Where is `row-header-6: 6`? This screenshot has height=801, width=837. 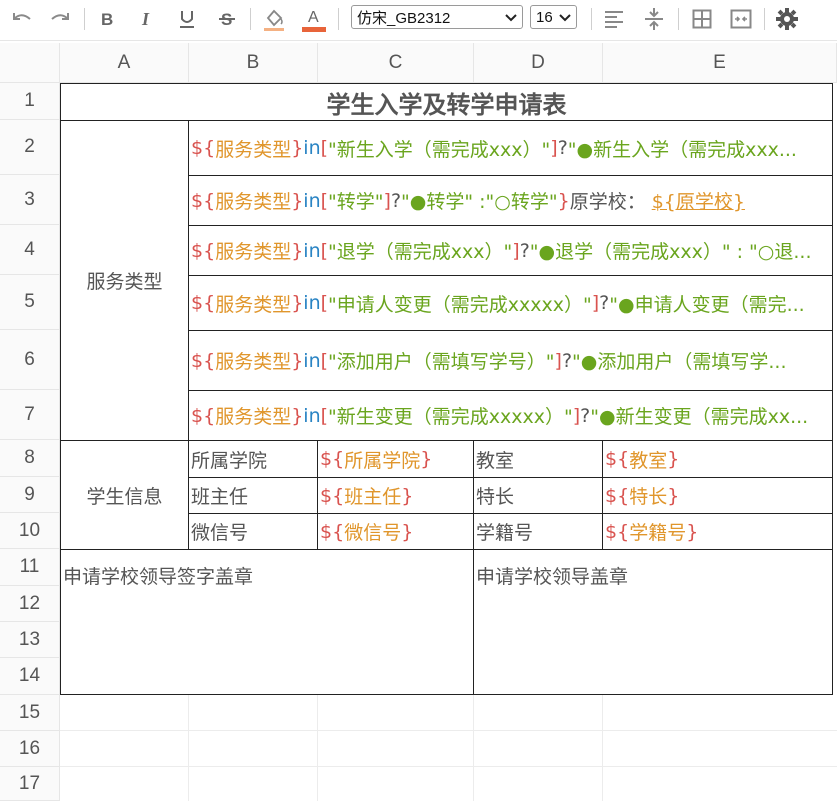 row-header-6: 6 is located at coordinates (30, 360).